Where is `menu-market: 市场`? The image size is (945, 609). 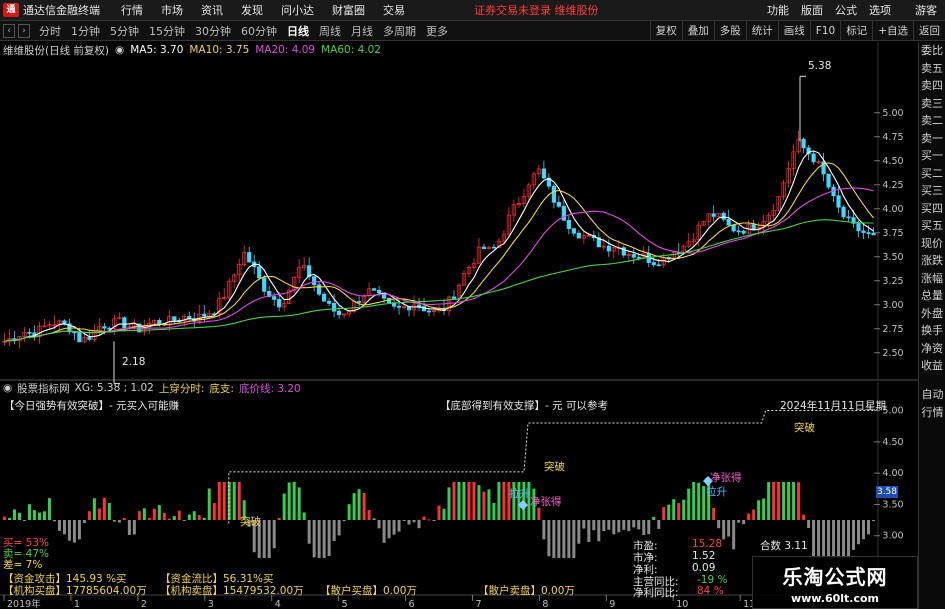 menu-market: 市场 is located at coordinates (172, 10).